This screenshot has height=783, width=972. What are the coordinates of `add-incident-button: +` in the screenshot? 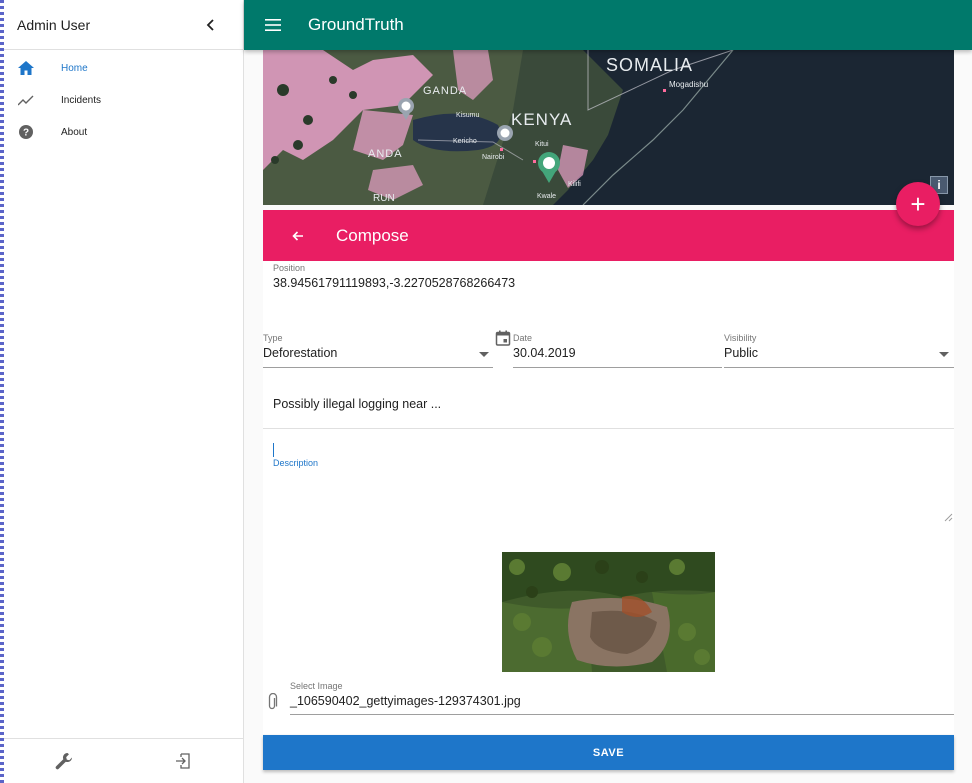 It's located at (918, 204).